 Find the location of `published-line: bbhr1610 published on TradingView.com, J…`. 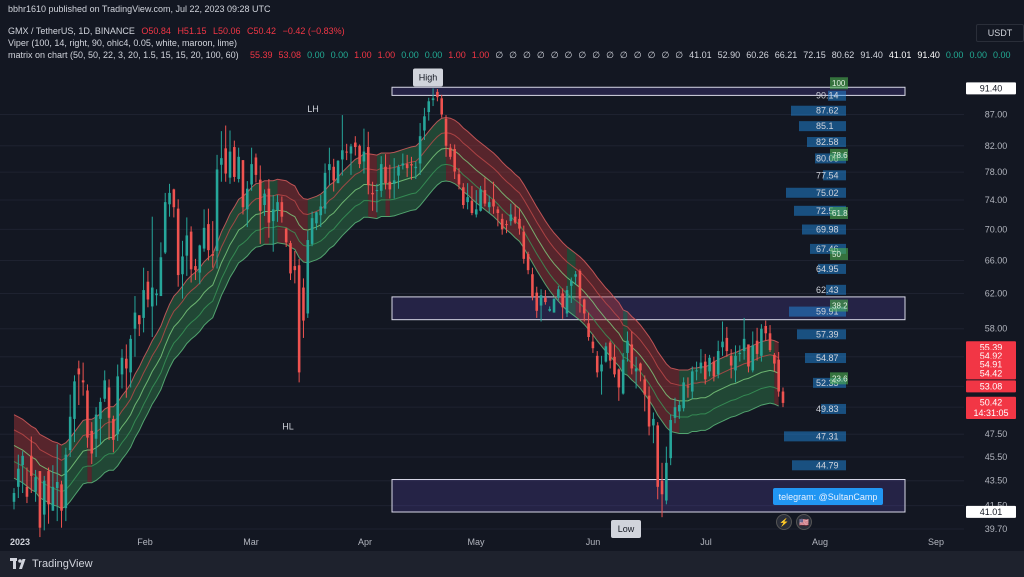

published-line: bbhr1610 published on TradingView.com, J… is located at coordinates (139, 9).